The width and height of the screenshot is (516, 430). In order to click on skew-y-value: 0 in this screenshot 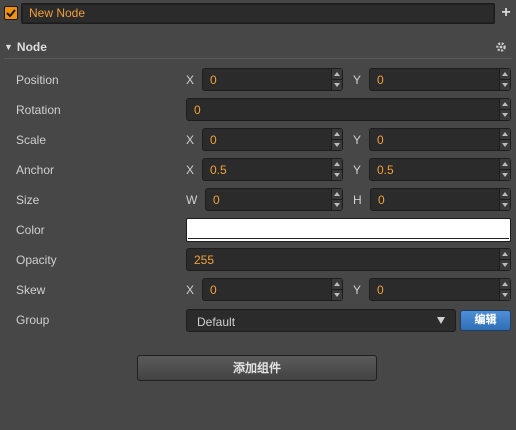, I will do `click(380, 290)`.